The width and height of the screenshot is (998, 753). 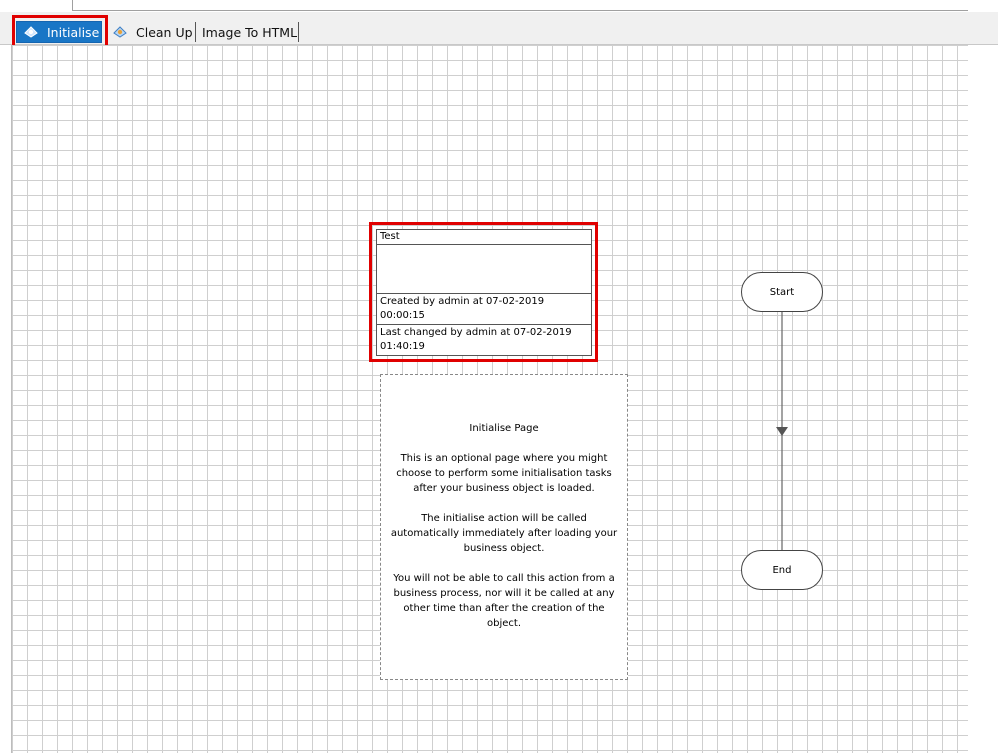 I want to click on top-strip, so click(x=499, y=6).